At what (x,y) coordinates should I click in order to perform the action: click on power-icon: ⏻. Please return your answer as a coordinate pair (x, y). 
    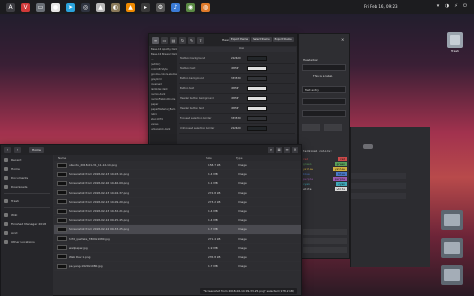
    Looking at the image, I should click on (465, 6).